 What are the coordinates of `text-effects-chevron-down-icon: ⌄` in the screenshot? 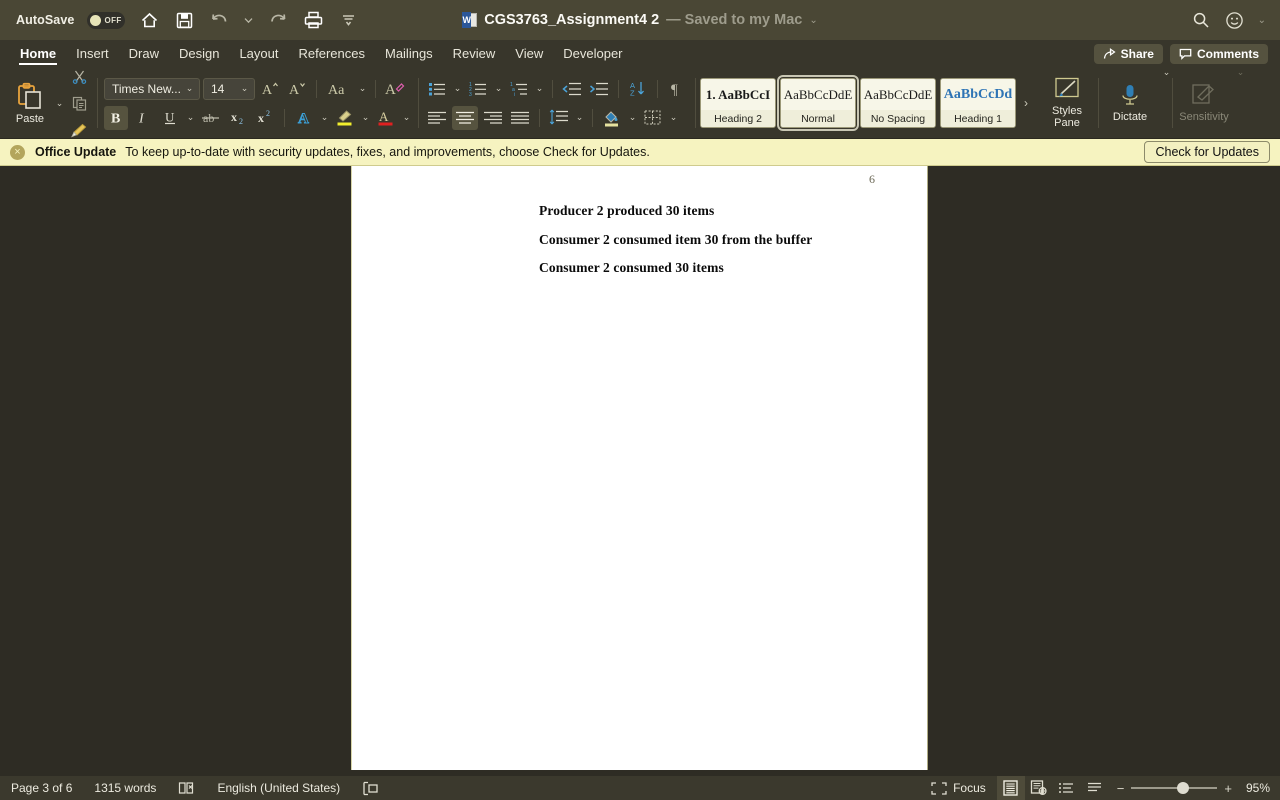 It's located at (324, 117).